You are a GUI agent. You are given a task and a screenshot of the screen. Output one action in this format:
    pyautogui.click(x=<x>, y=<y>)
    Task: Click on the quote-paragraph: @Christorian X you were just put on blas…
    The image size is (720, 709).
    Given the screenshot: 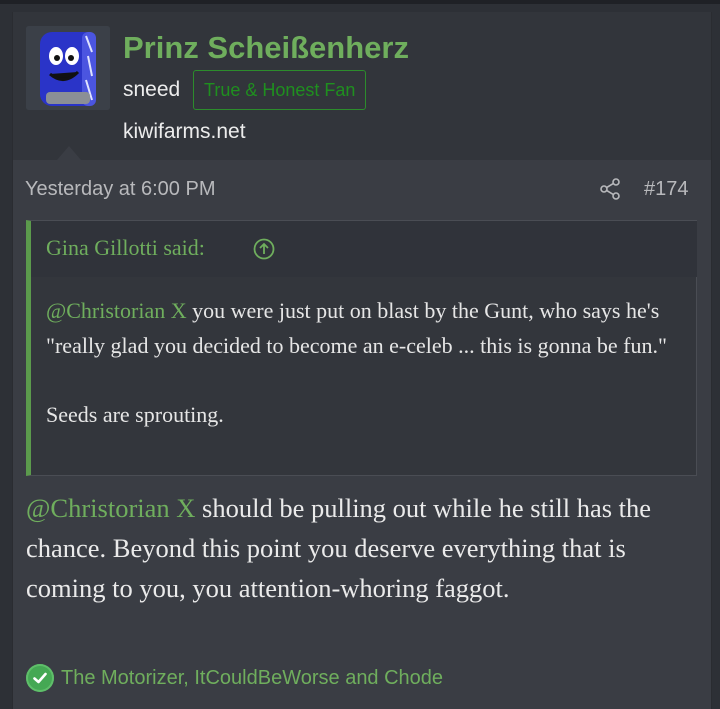 What is the action you would take?
    pyautogui.click(x=366, y=328)
    